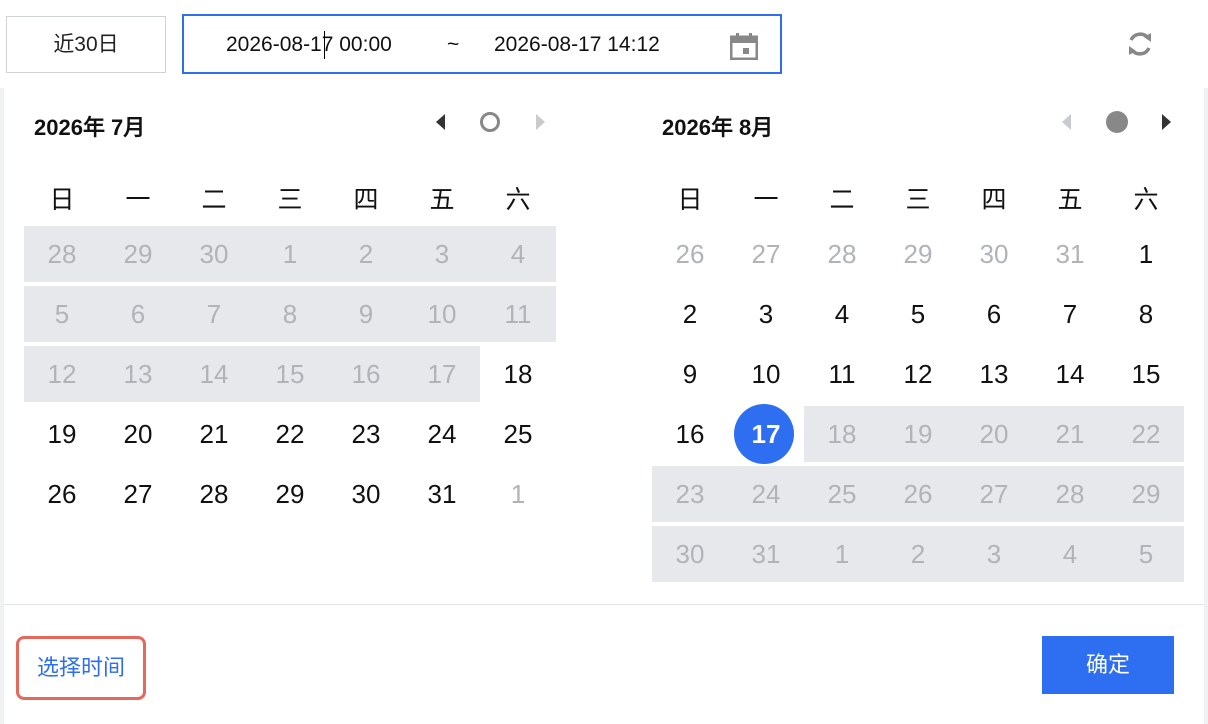  What do you see at coordinates (766, 434) in the screenshot?
I see `selected-day-cell: 17` at bounding box center [766, 434].